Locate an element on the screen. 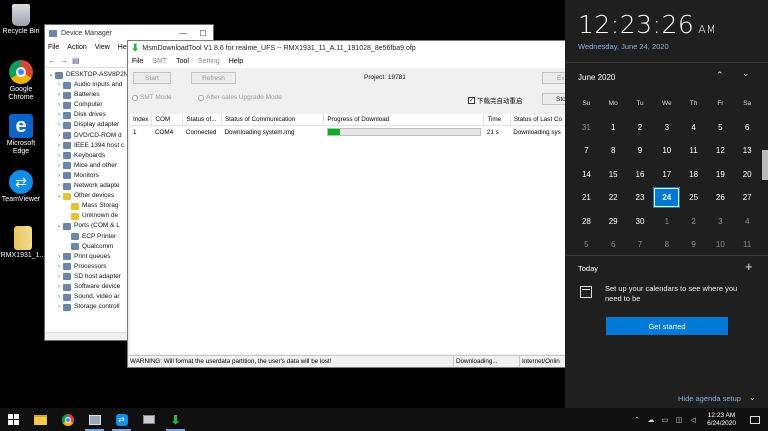 This screenshot has width=768, height=431. calendar-day: 26 is located at coordinates (720, 197).